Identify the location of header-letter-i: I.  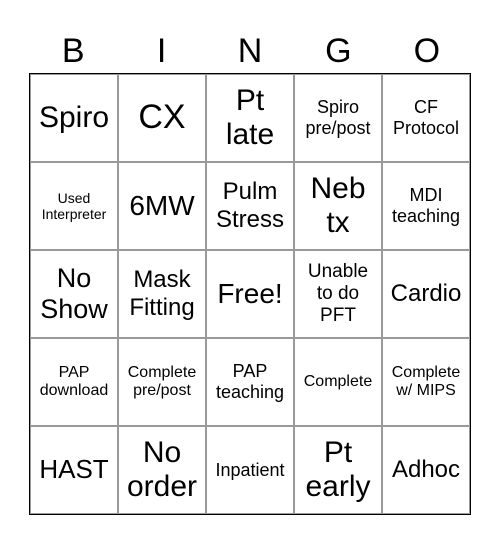
(161, 51).